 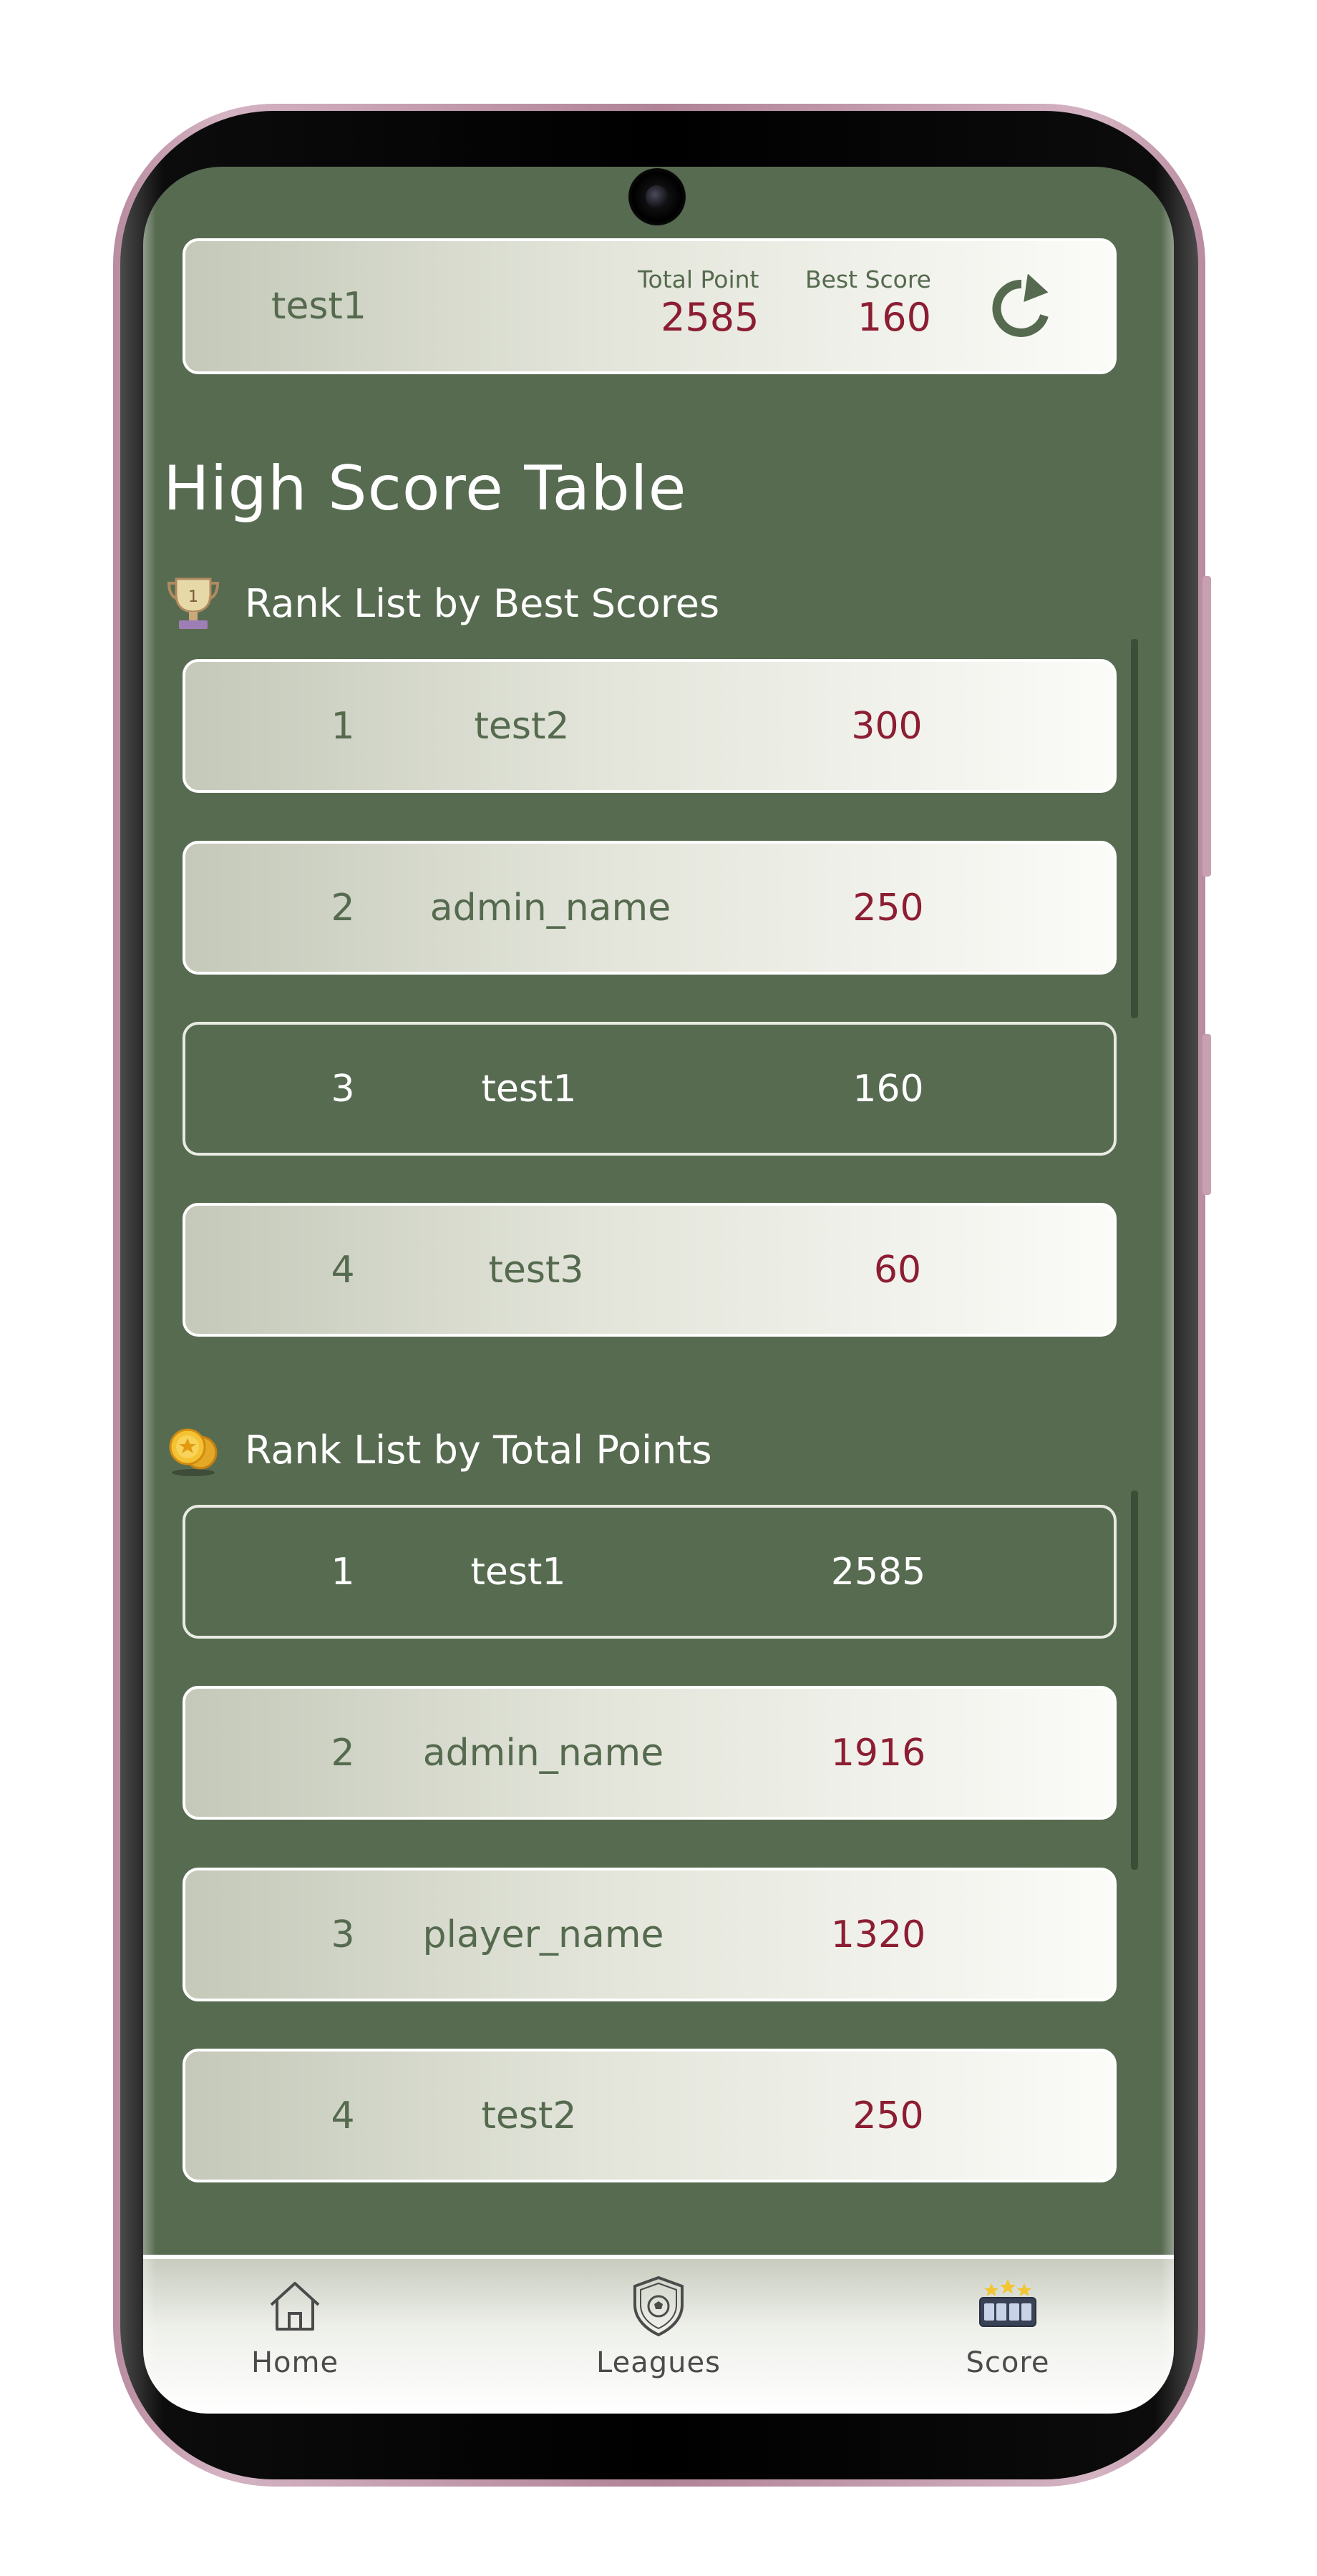 I want to click on nav-score: Score, so click(x=1007, y=2337).